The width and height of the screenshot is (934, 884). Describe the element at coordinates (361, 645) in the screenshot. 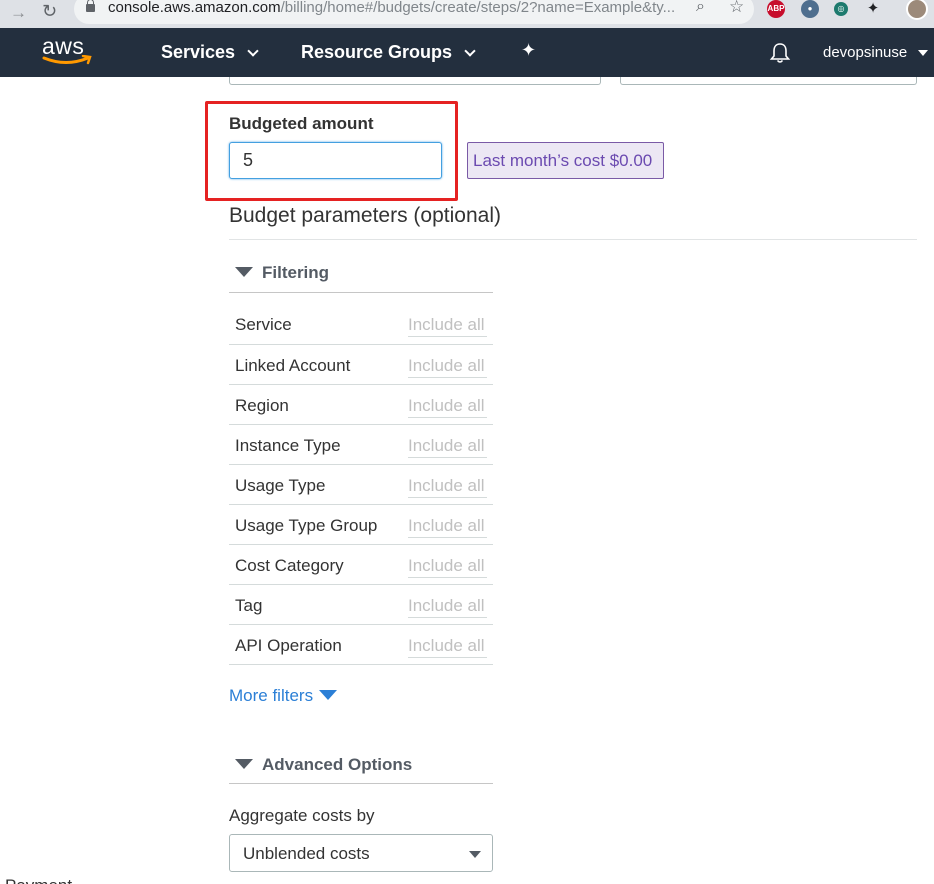

I see `filter-row-api-operation: API Operation Include all` at that location.